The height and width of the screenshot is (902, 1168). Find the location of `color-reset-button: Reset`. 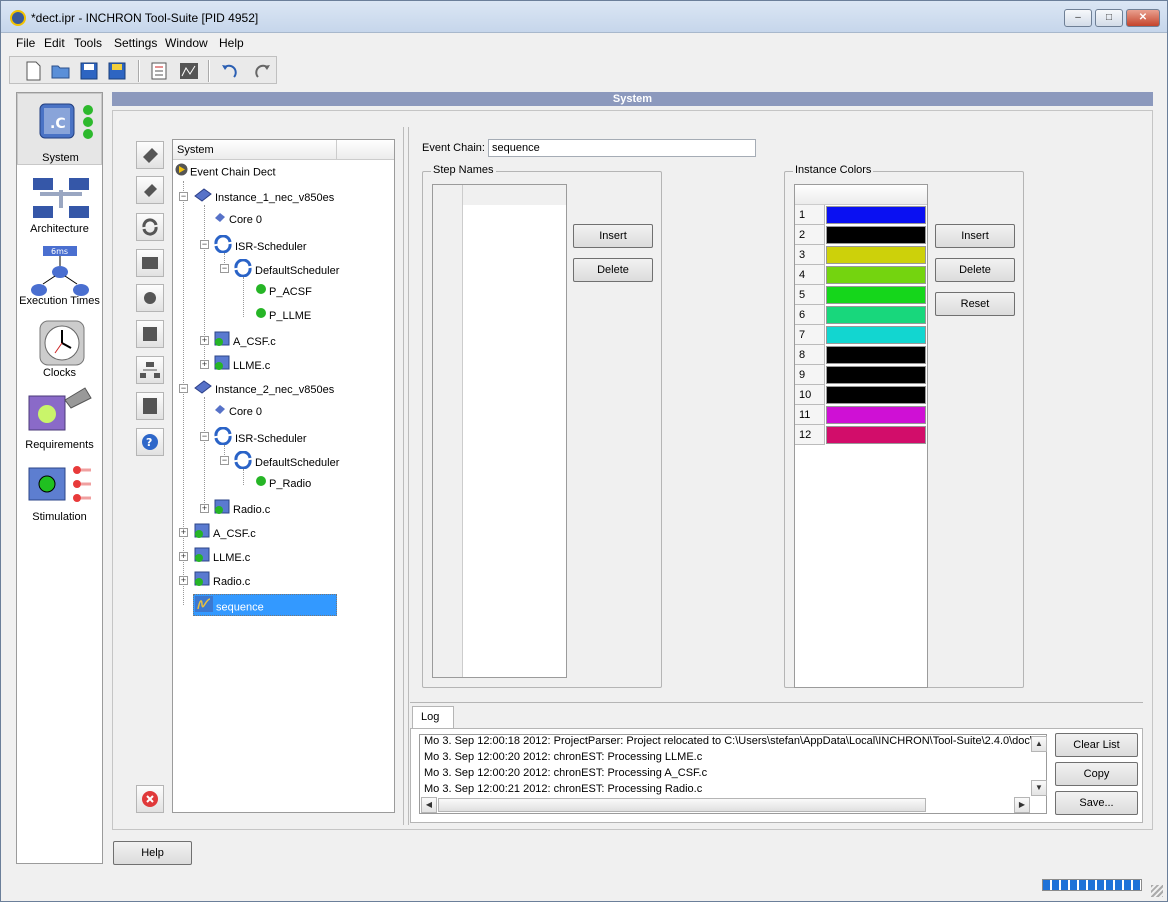

color-reset-button: Reset is located at coordinates (975, 304).